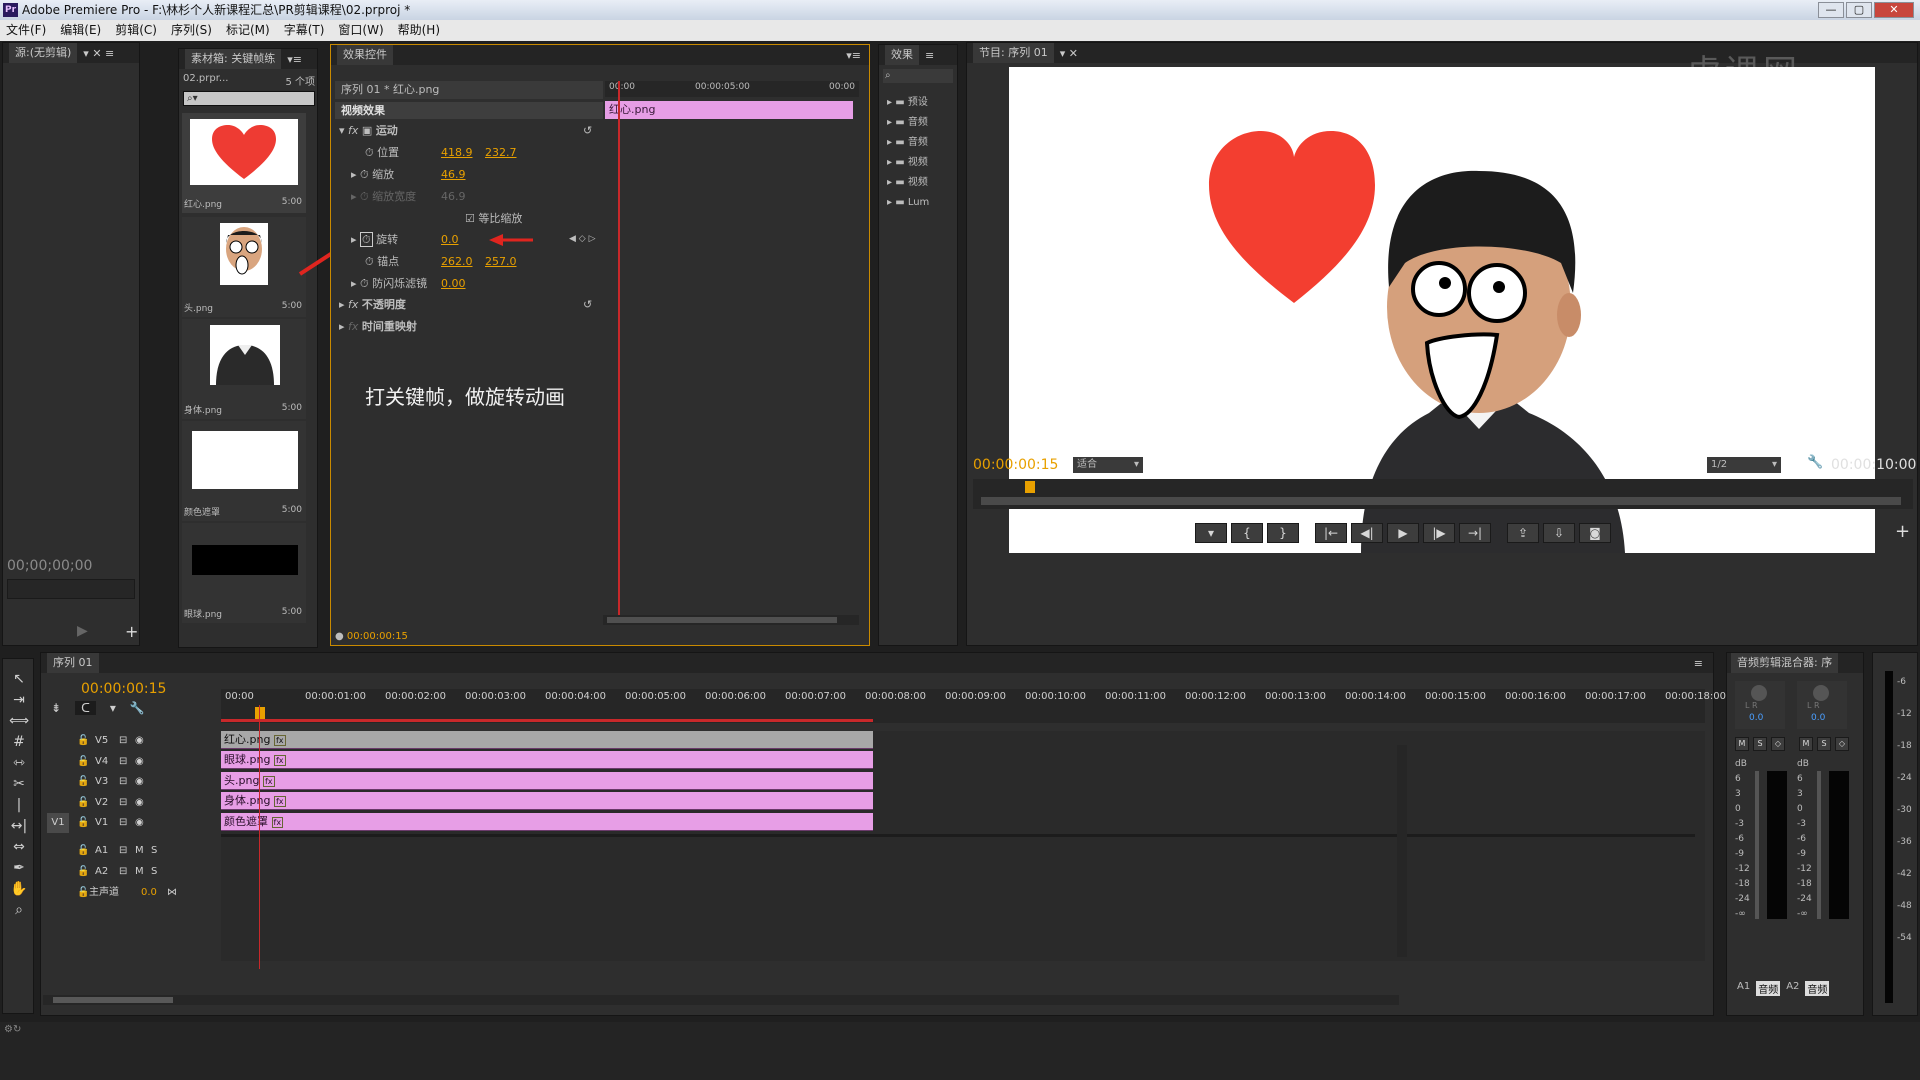  Describe the element at coordinates (1595, 533) in the screenshot. I see `export-frame-button: ◙` at that location.